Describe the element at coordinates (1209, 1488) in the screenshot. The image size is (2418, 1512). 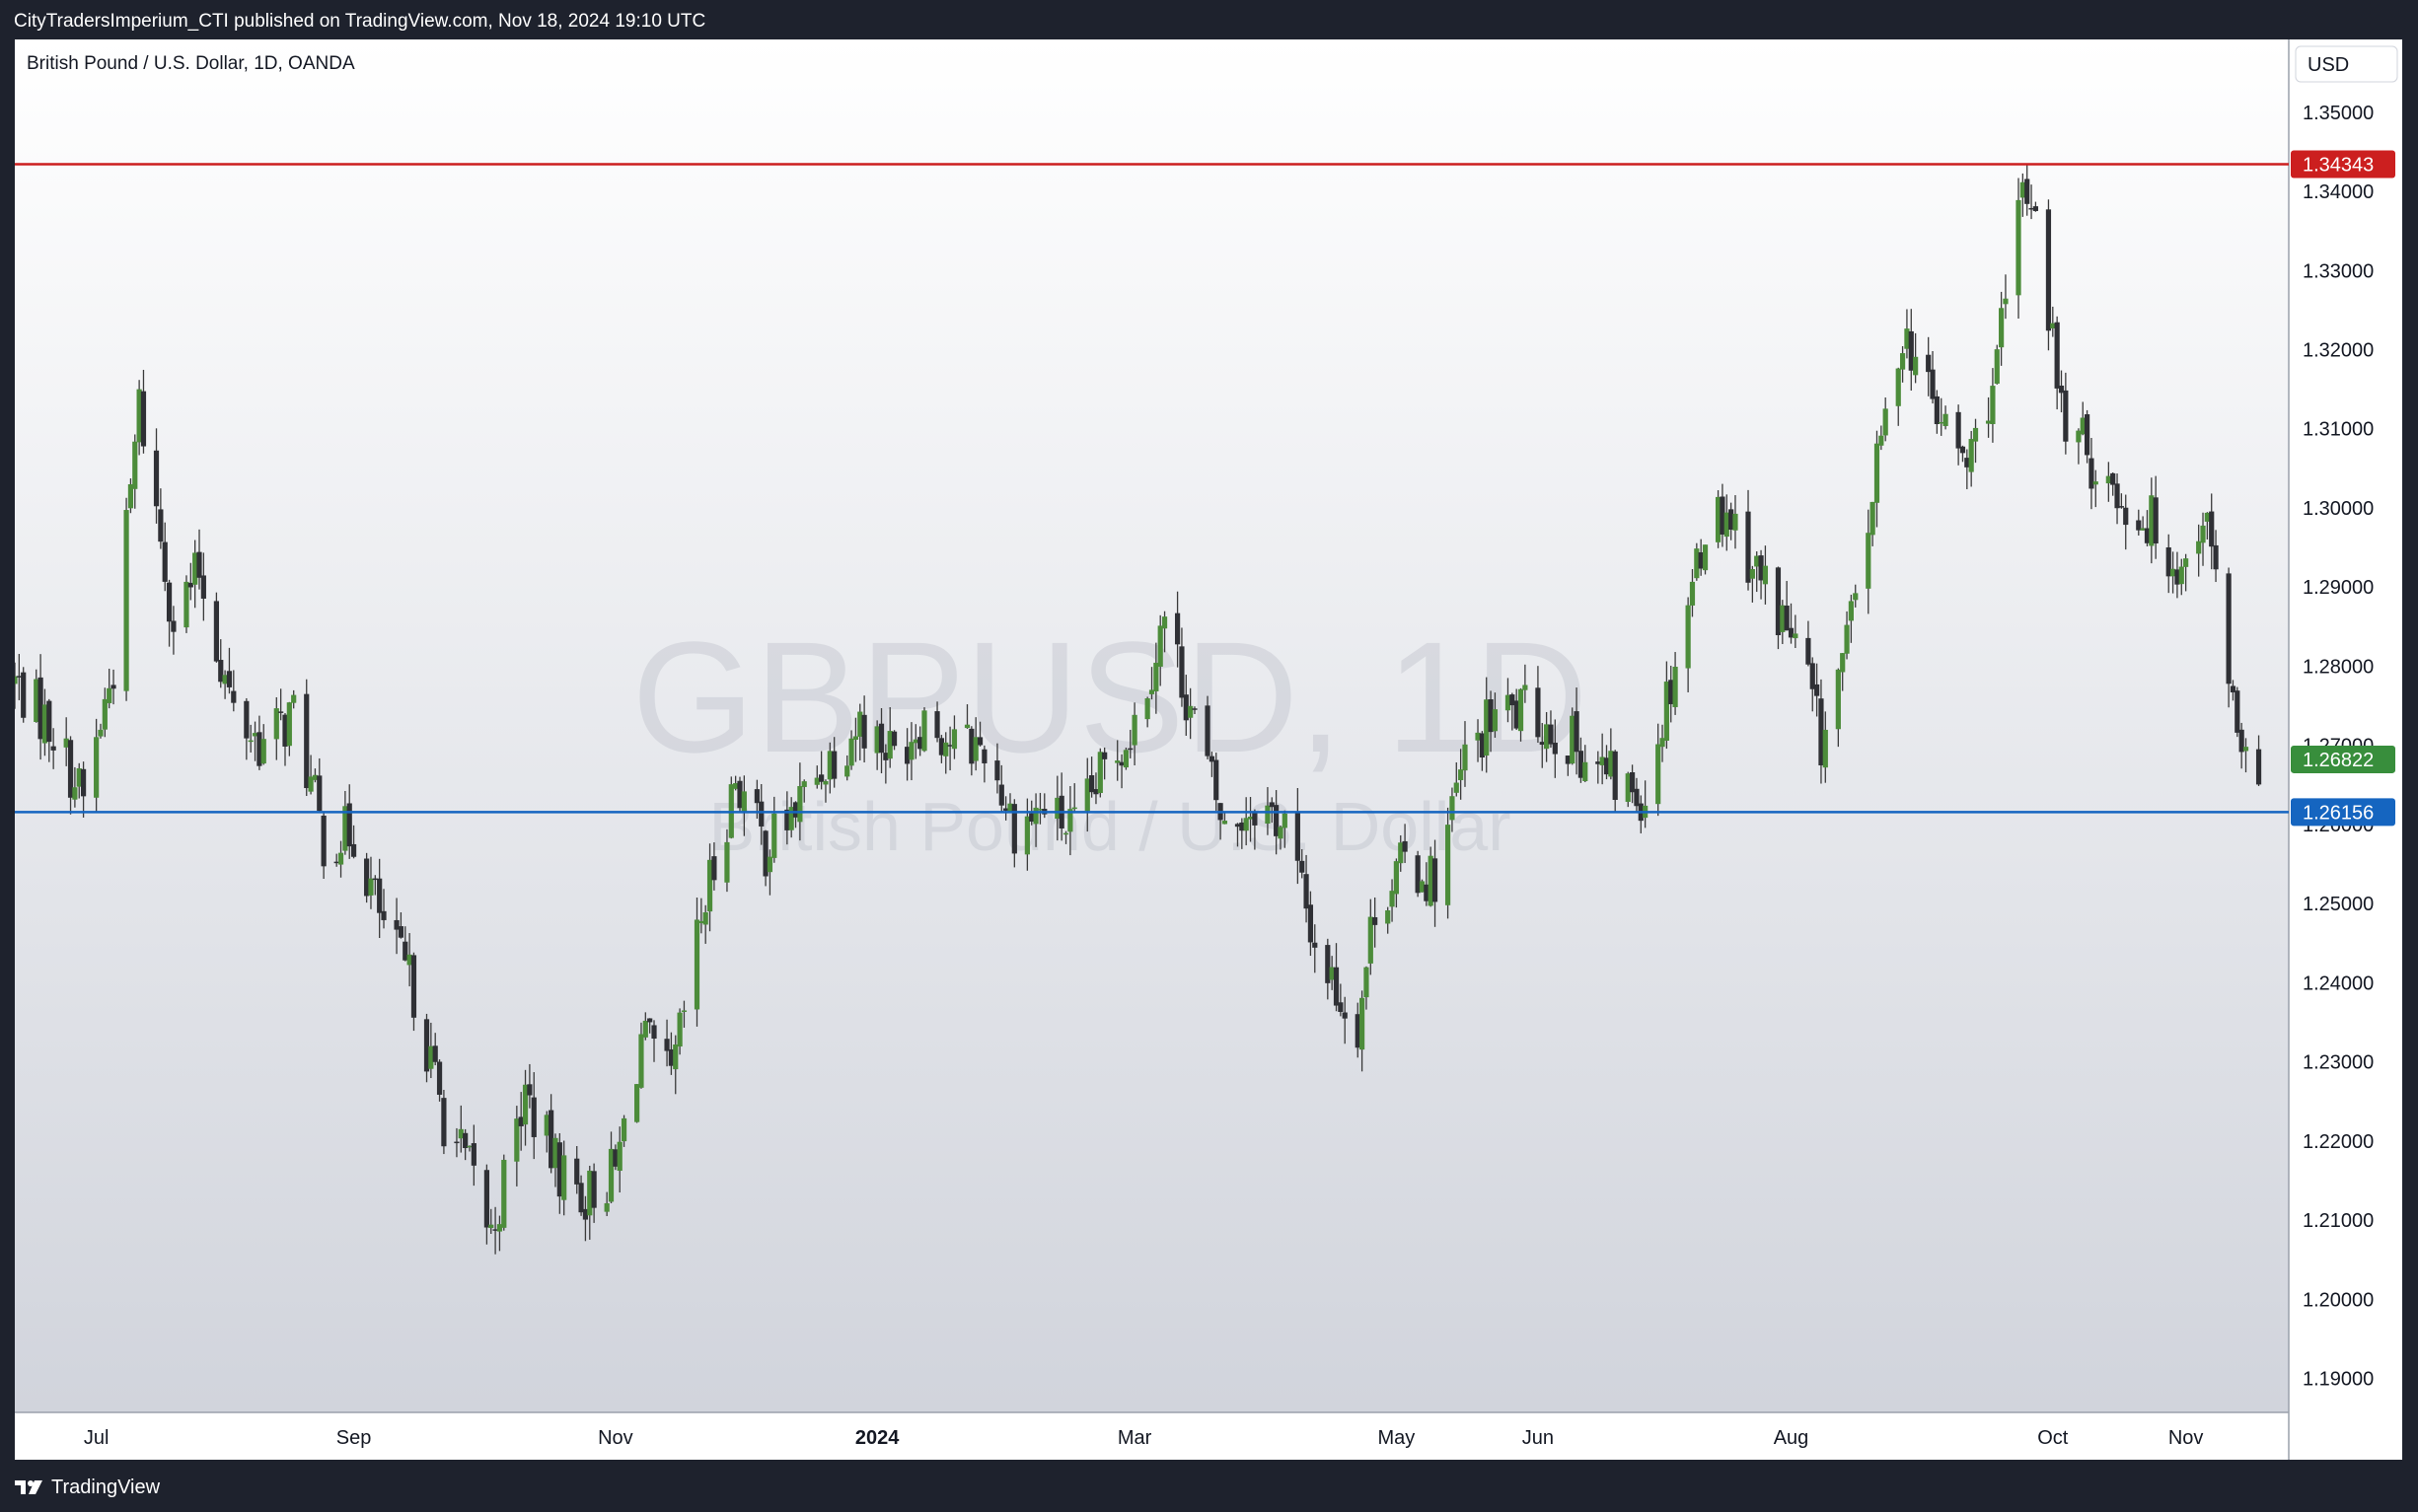
I see `footer-bar: TradingView` at that location.